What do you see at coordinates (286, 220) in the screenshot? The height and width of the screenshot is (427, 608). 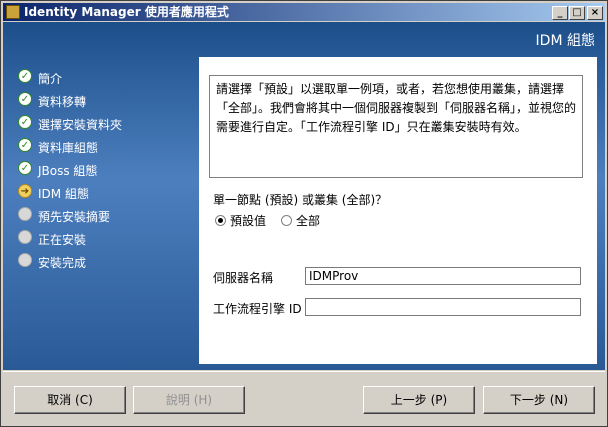 I see `radio-unselected-icon` at bounding box center [286, 220].